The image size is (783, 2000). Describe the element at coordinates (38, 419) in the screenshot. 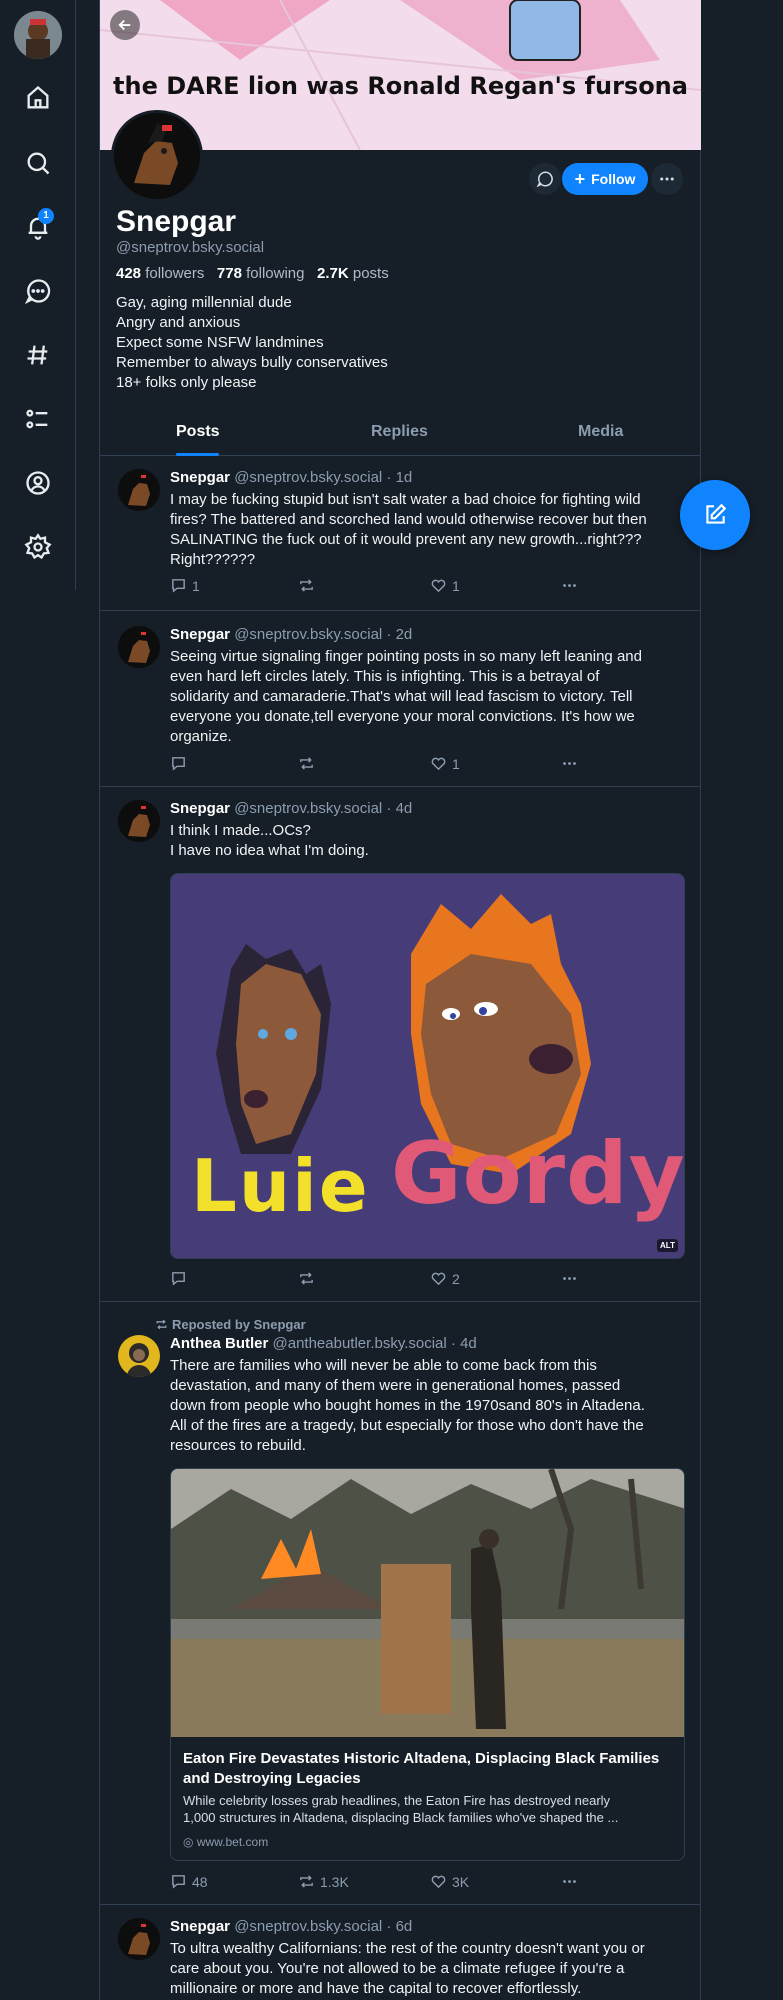

I see `list-icon` at that location.